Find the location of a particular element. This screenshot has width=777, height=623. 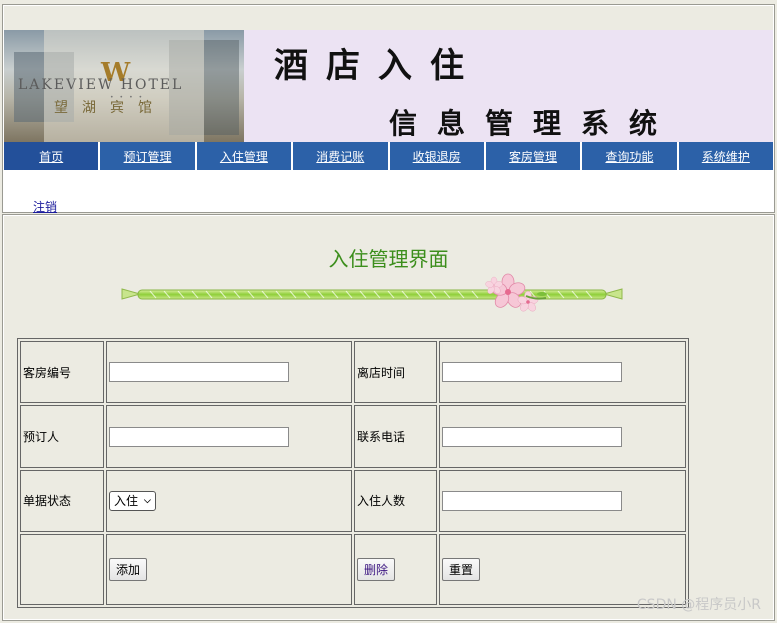

main-nav: 首页 预订管理 入住管理 消费记账 收银退房 客房管理 查询功能 系统维护 is located at coordinates (388, 156).